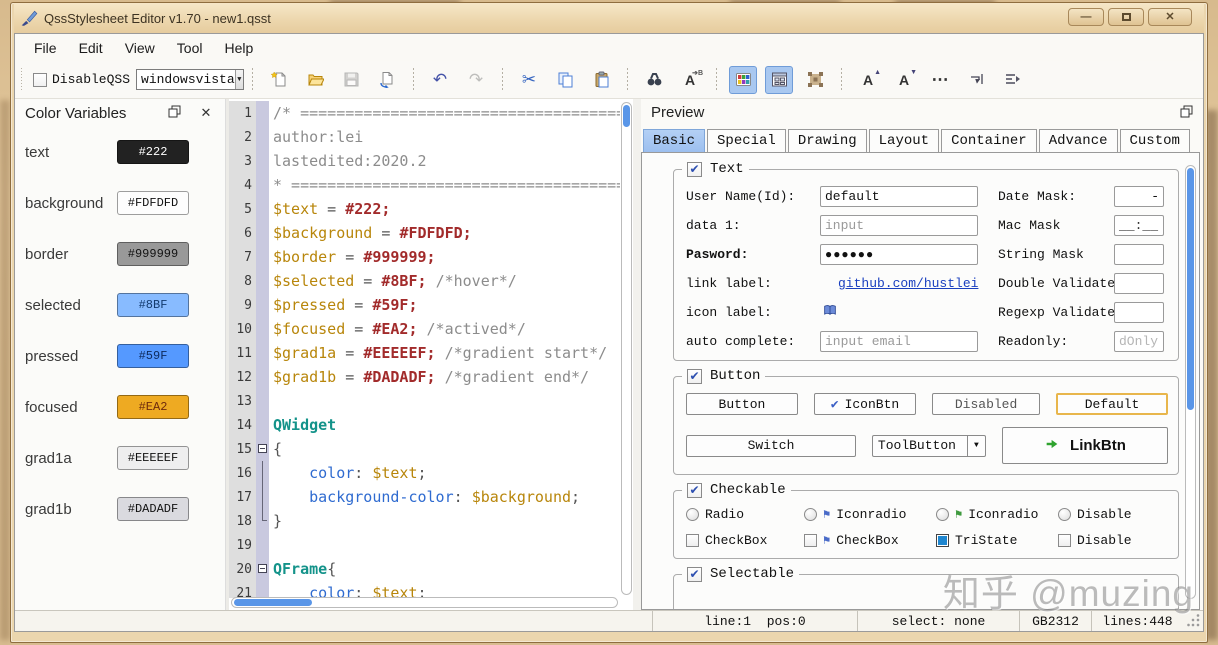  Describe the element at coordinates (1113, 514) in the screenshot. I see `radio-disable: Disable` at that location.